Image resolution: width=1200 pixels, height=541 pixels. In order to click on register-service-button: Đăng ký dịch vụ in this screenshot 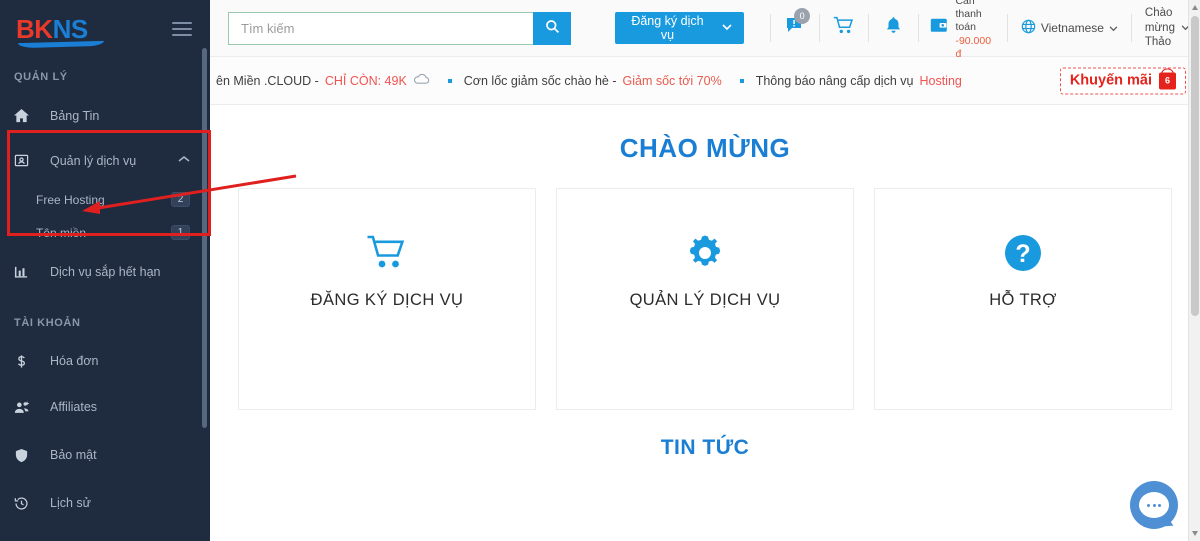, I will do `click(679, 28)`.